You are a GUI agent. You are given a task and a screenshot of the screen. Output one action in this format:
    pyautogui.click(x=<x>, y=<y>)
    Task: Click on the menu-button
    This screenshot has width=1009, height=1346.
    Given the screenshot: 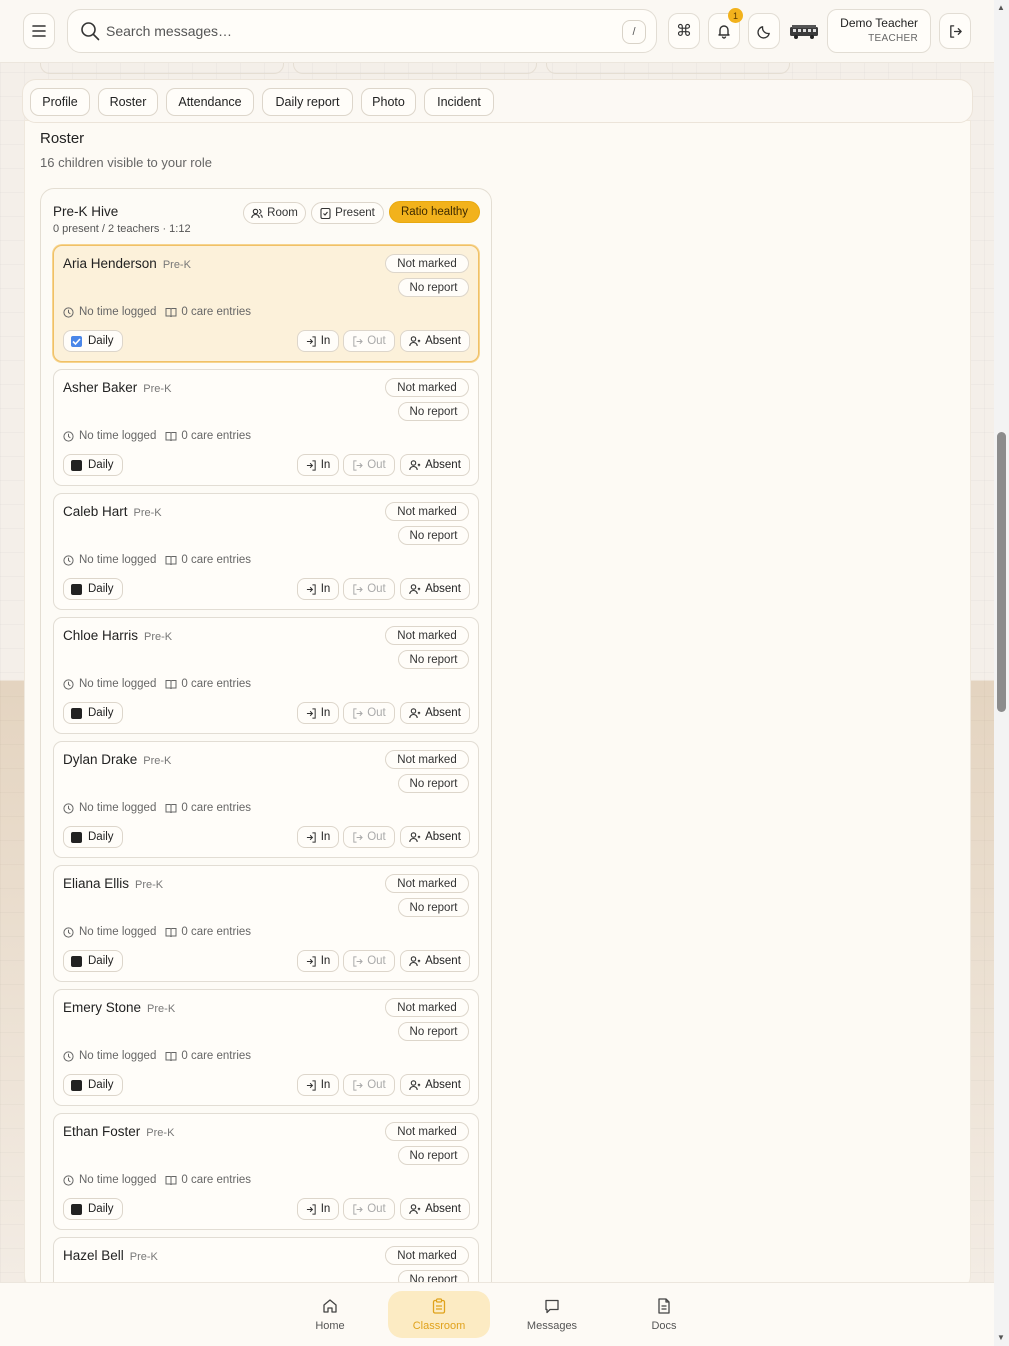 What is the action you would take?
    pyautogui.click(x=39, y=31)
    